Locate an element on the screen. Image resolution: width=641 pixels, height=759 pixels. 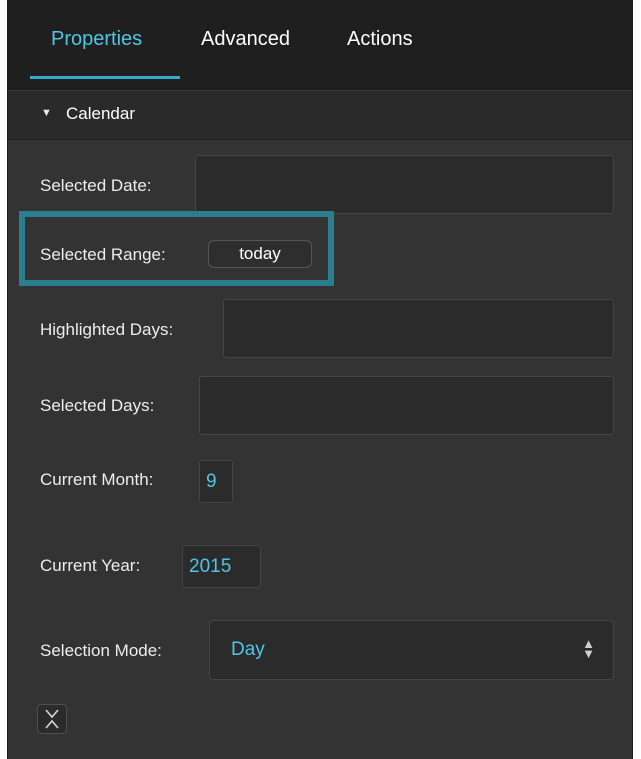
selected-days-input is located at coordinates (406, 405).